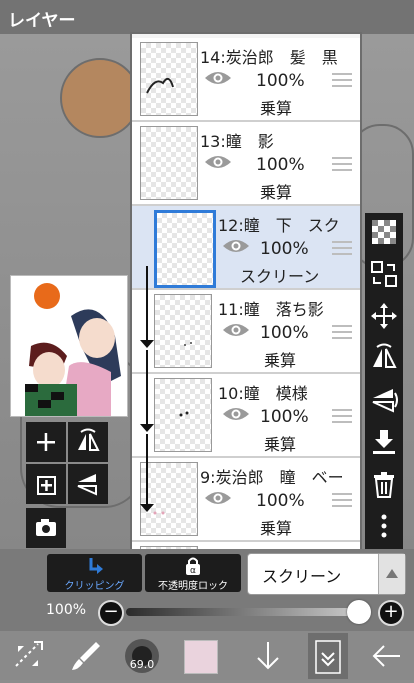 The height and width of the screenshot is (683, 414). I want to click on blend-dropdown-toggle, so click(391, 574).